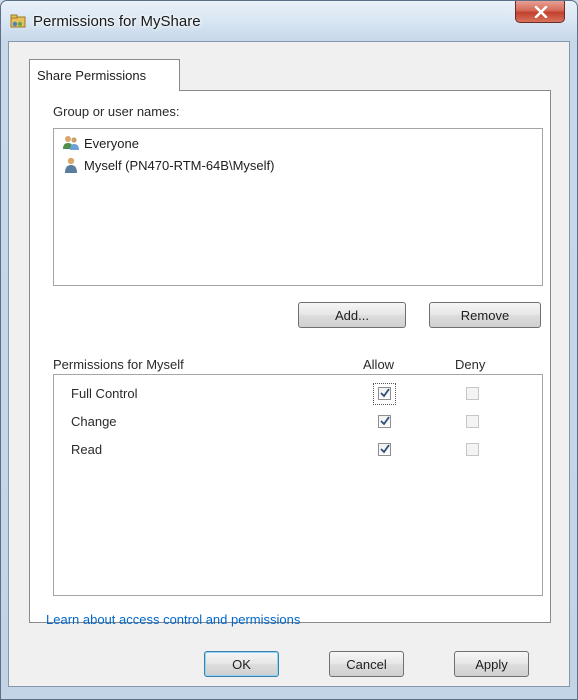 This screenshot has height=700, width=578. I want to click on permission-name: Full Control, so click(104, 393).